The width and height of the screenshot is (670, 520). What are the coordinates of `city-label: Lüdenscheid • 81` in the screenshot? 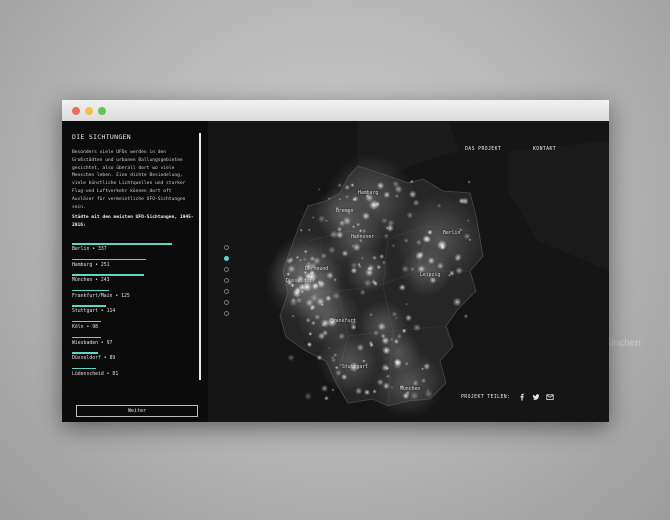 It's located at (95, 374).